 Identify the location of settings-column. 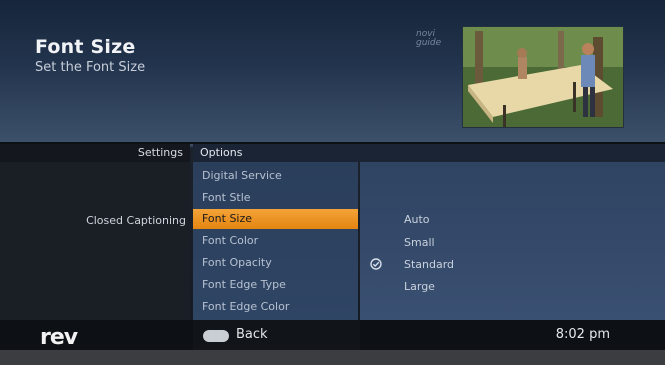
(95, 232).